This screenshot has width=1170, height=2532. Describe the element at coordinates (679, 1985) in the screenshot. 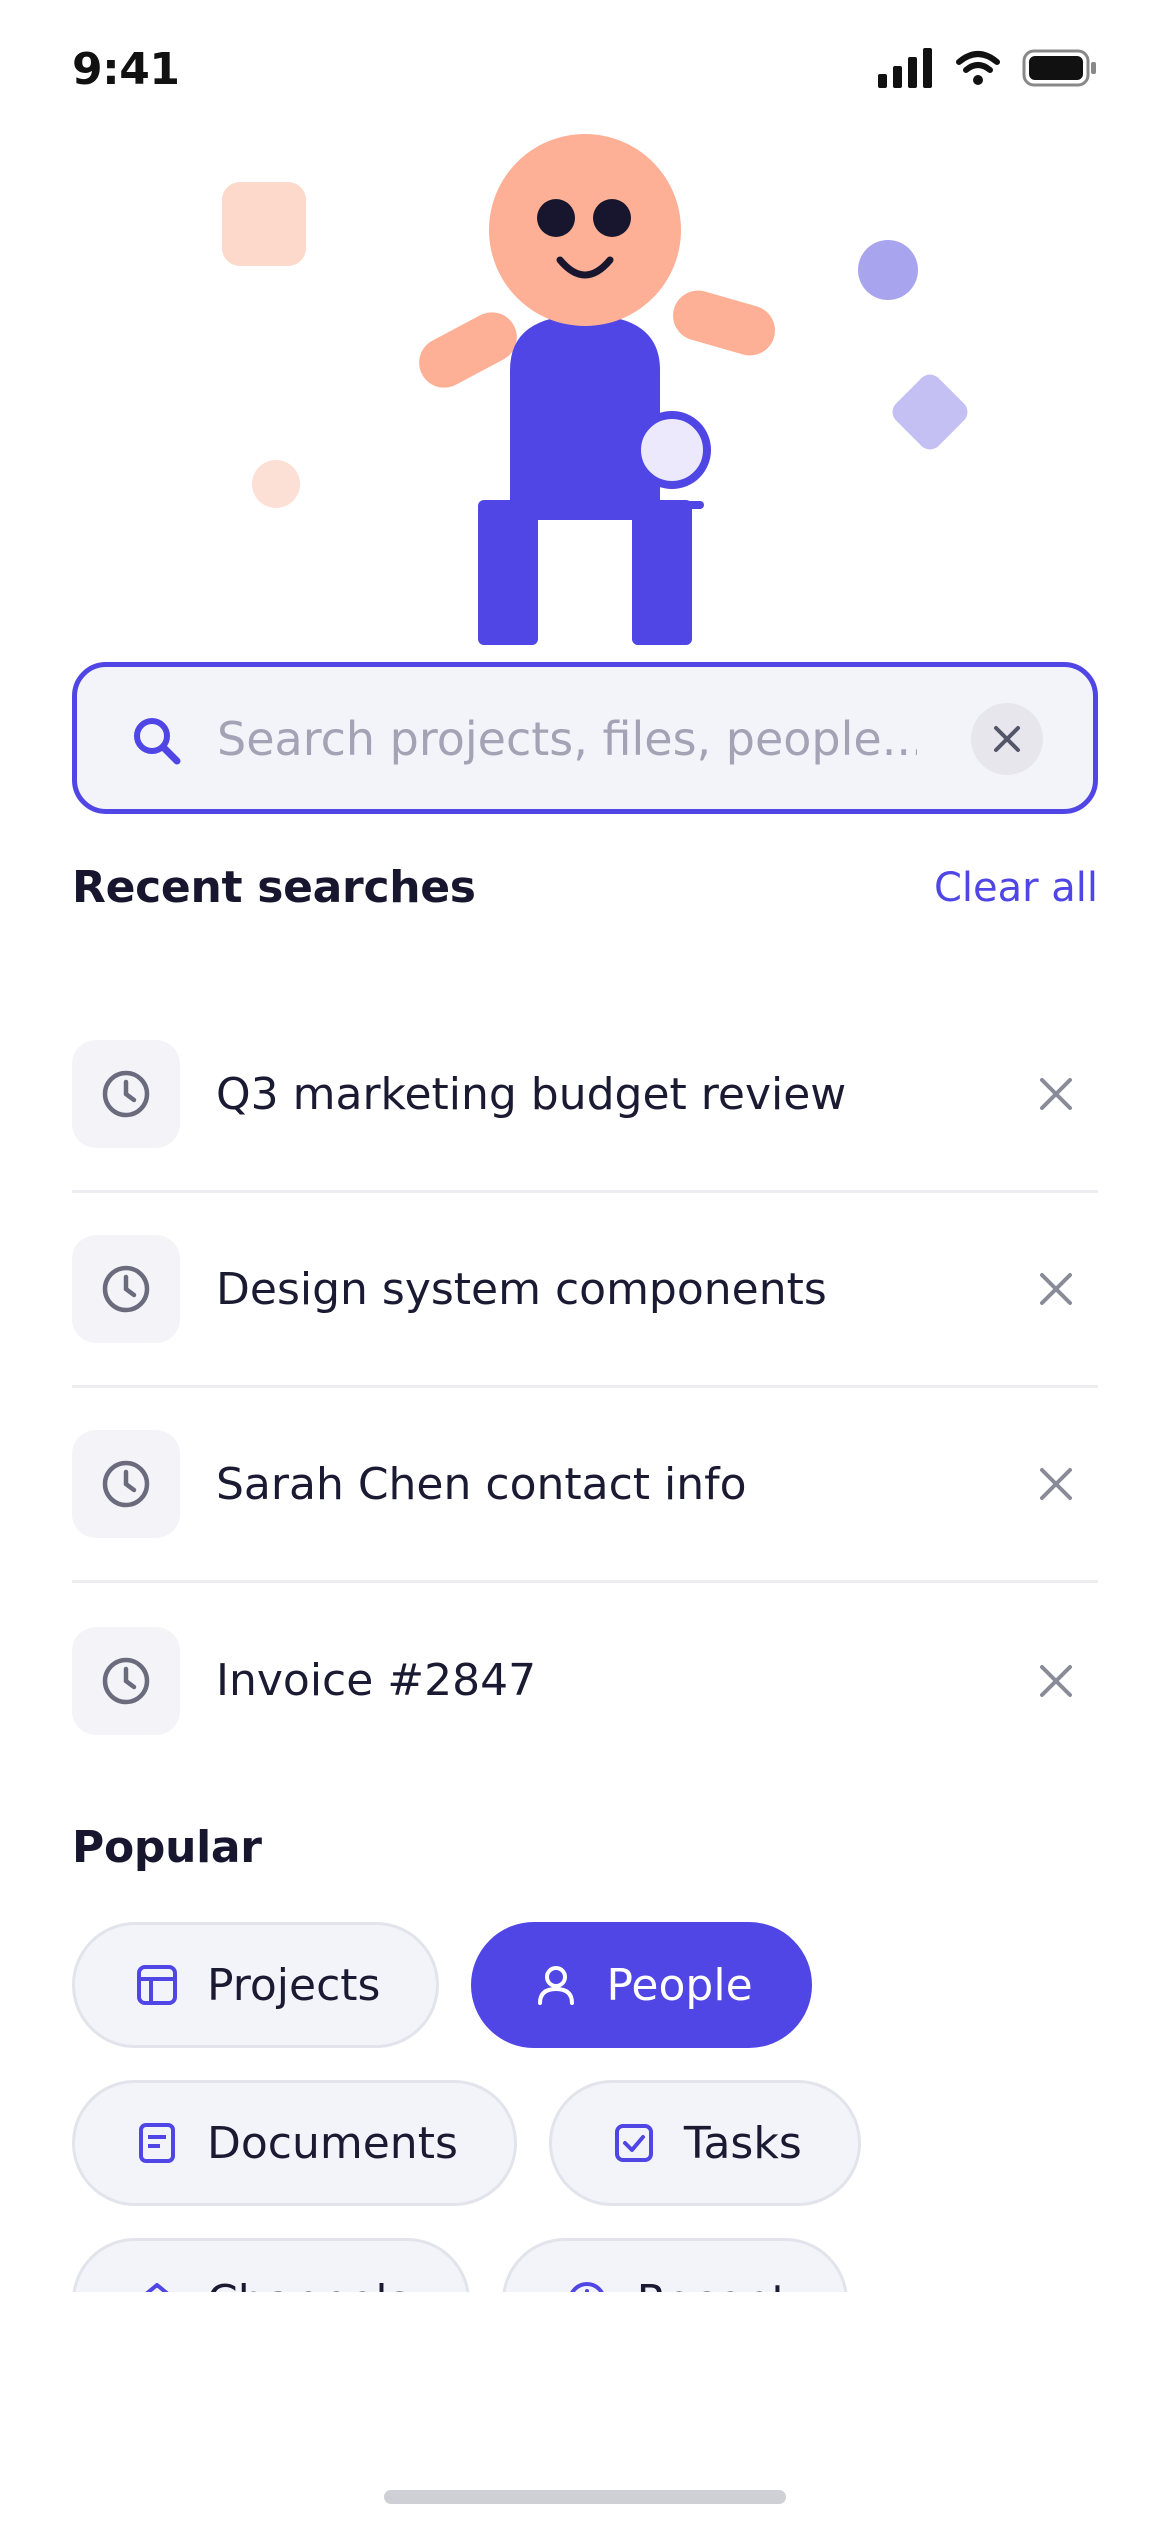

I see `chip-label: People` at that location.